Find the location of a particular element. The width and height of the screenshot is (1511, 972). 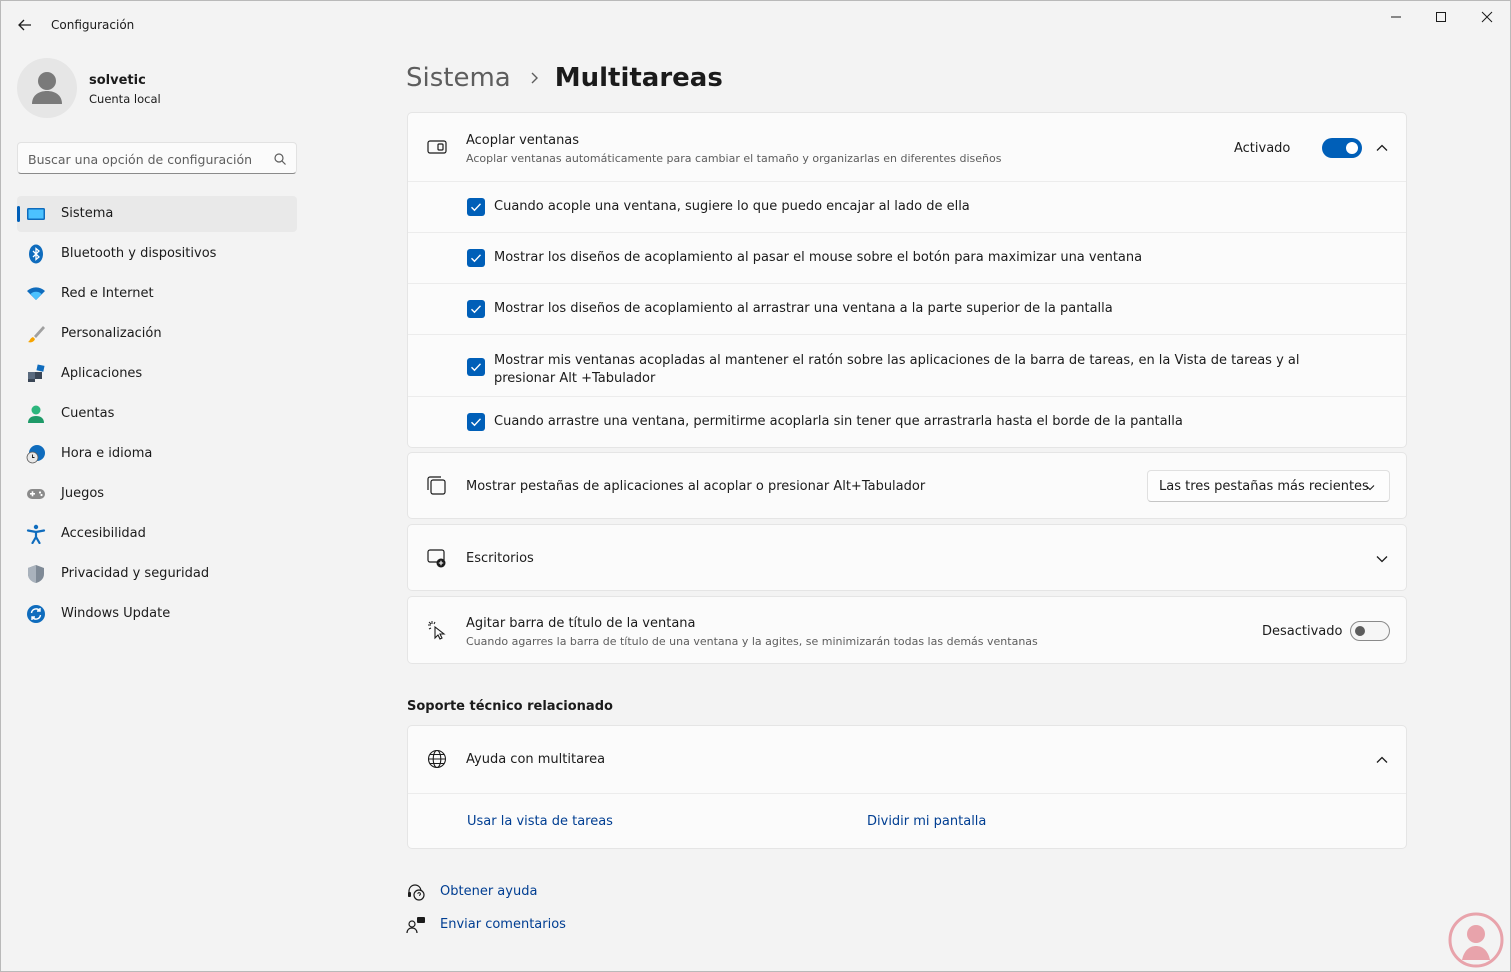

maximize-icon is located at coordinates (1441, 17).